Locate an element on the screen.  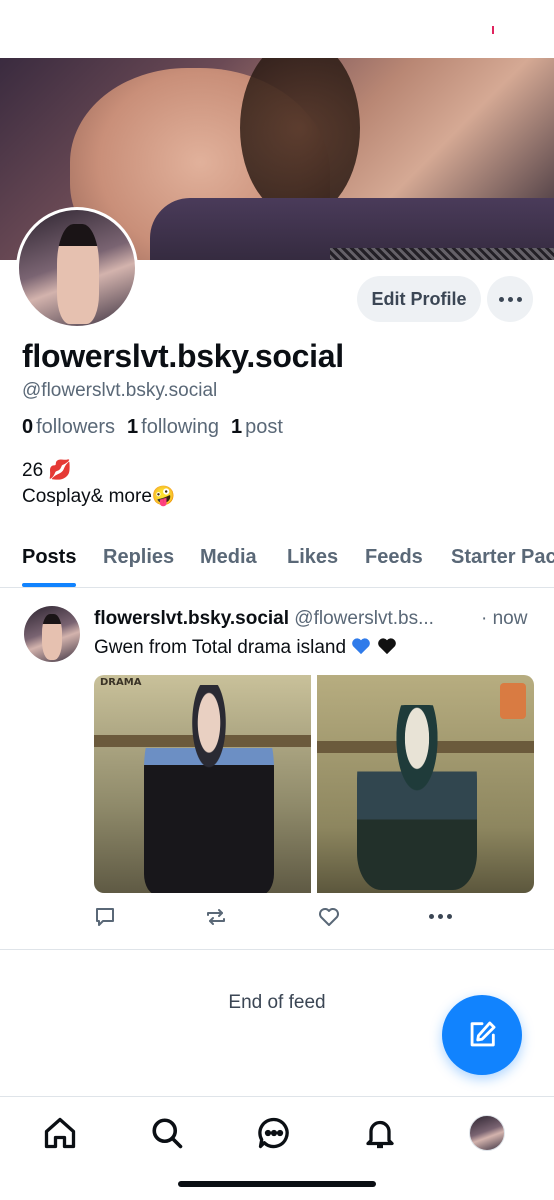
bottom-navigation is located at coordinates (277, 1148).